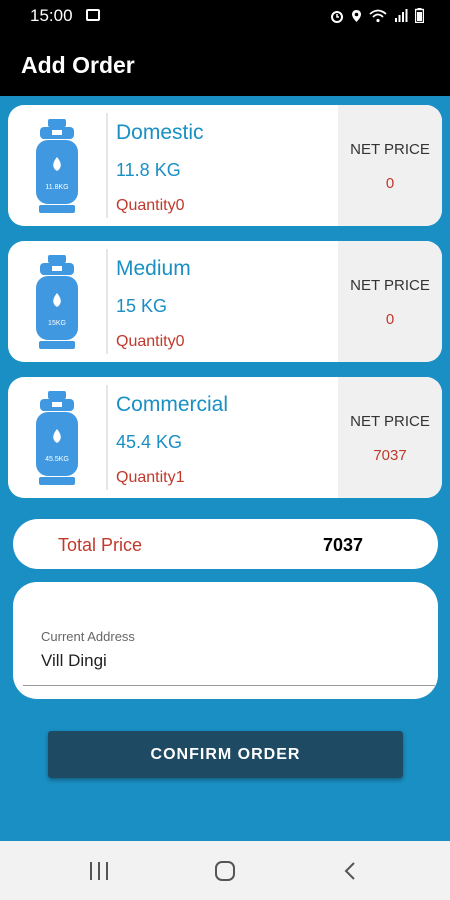 This screenshot has height=900, width=450. Describe the element at coordinates (149, 442) in the screenshot. I see `product-weight: 45.4 KG` at that location.